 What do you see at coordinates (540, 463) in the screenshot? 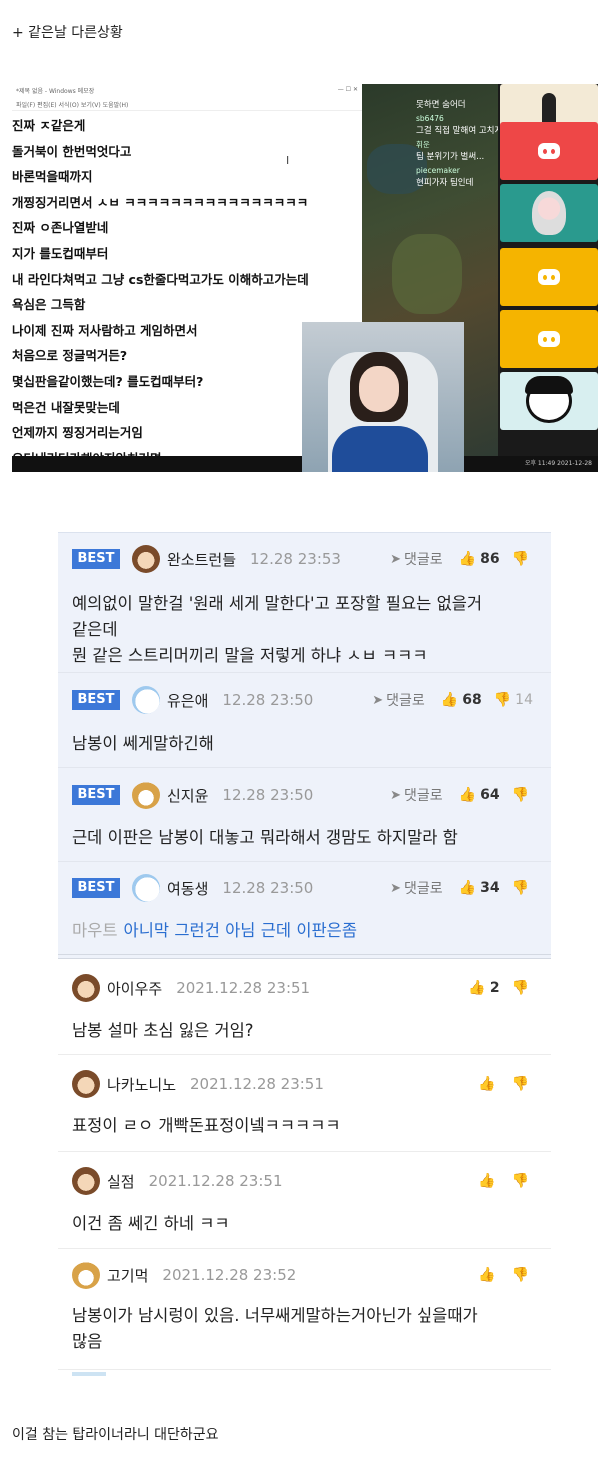
I see `tray-time: 오후 11:49` at bounding box center [540, 463].